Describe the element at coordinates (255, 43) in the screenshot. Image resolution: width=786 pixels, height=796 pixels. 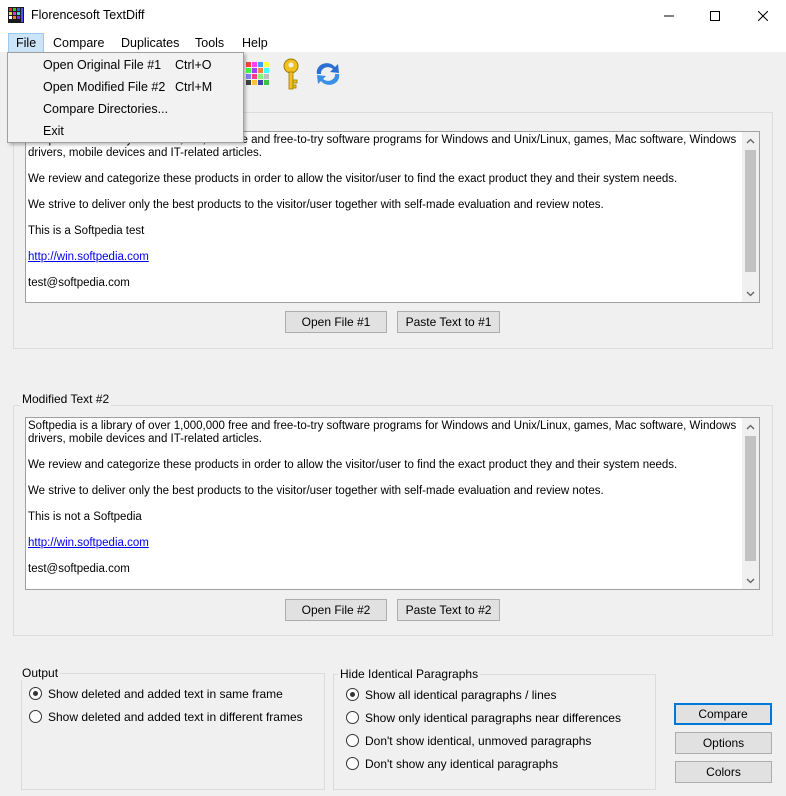
I see `menu-help: Help` at that location.